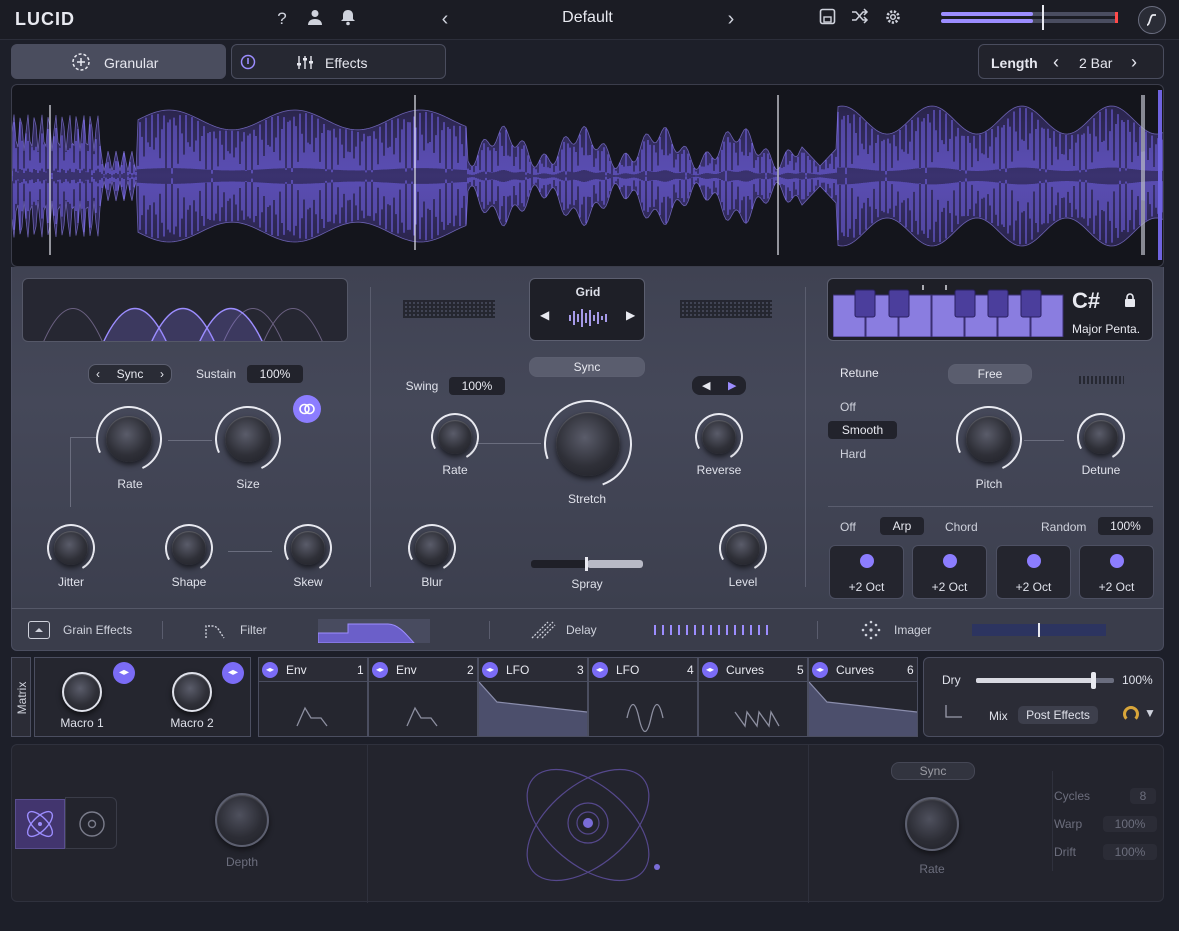 This screenshot has height=931, width=1179. Describe the element at coordinates (820, 670) in the screenshot. I see `modulator-6-drag-icon: ◂▸` at that location.